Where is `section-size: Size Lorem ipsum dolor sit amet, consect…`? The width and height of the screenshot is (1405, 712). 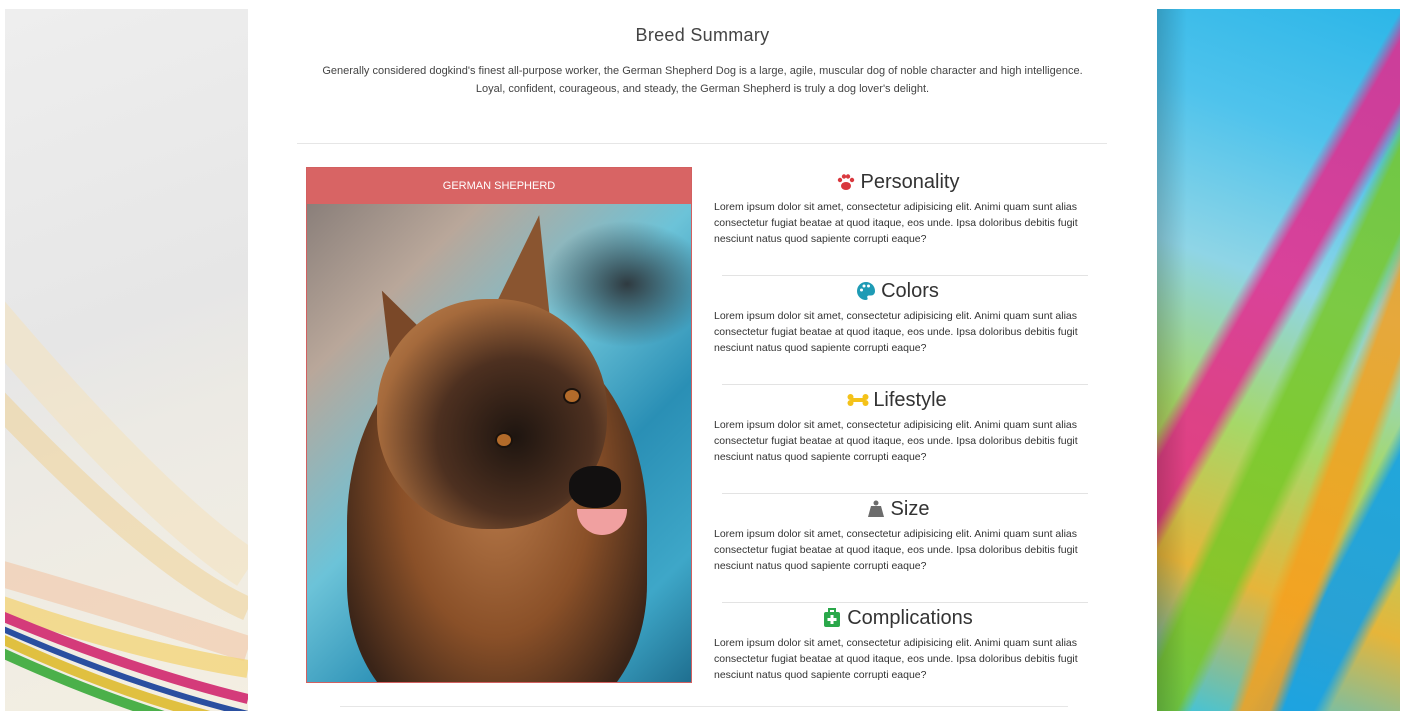 section-size: Size Lorem ipsum dolor sit amet, consect… is located at coordinates (901, 549).